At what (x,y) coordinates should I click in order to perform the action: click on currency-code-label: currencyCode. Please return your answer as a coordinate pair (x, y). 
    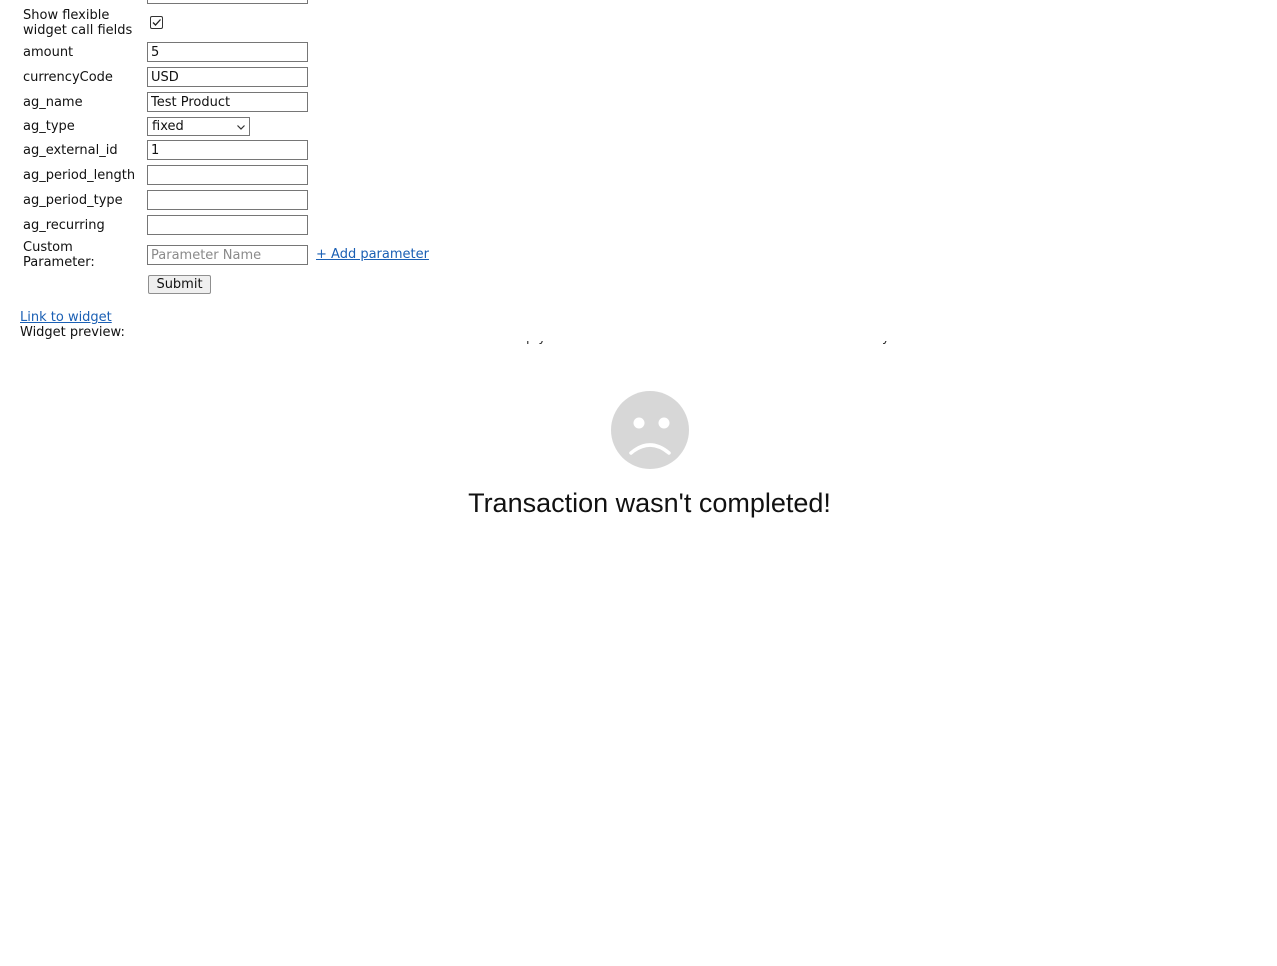
    Looking at the image, I should click on (68, 77).